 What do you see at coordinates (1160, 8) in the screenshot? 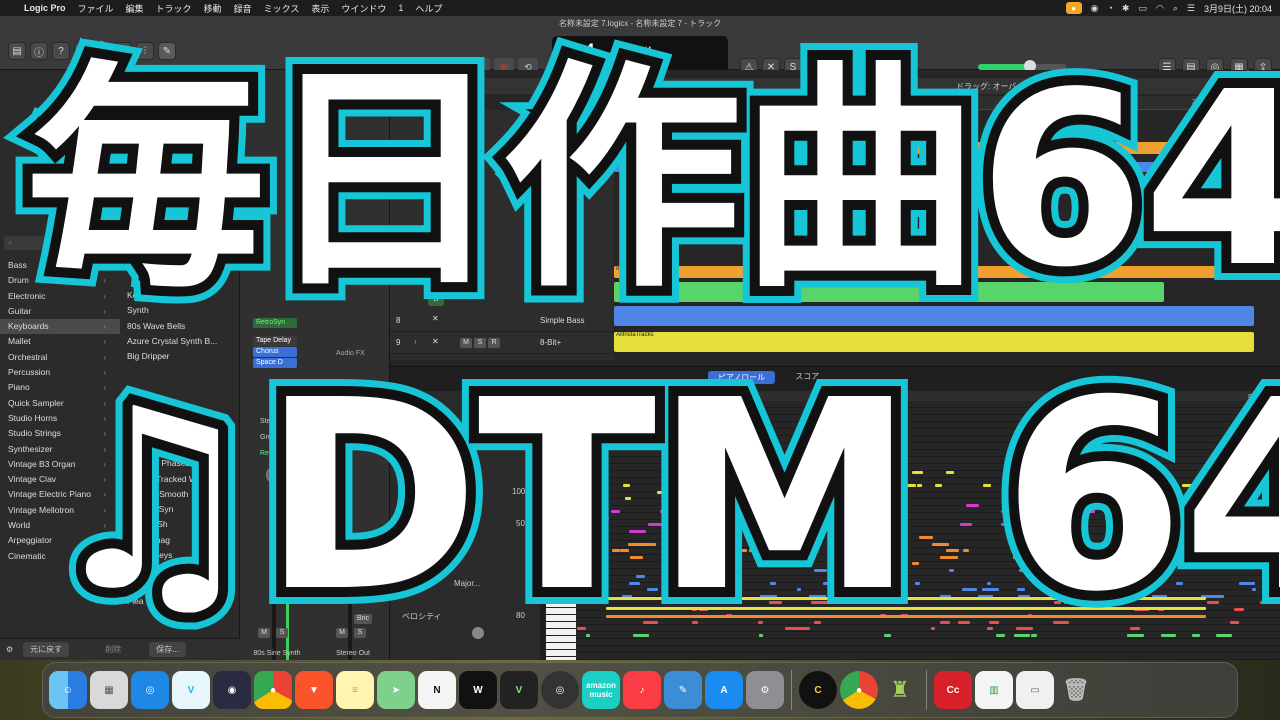
I see `wifi-icon: ◠` at bounding box center [1160, 8].